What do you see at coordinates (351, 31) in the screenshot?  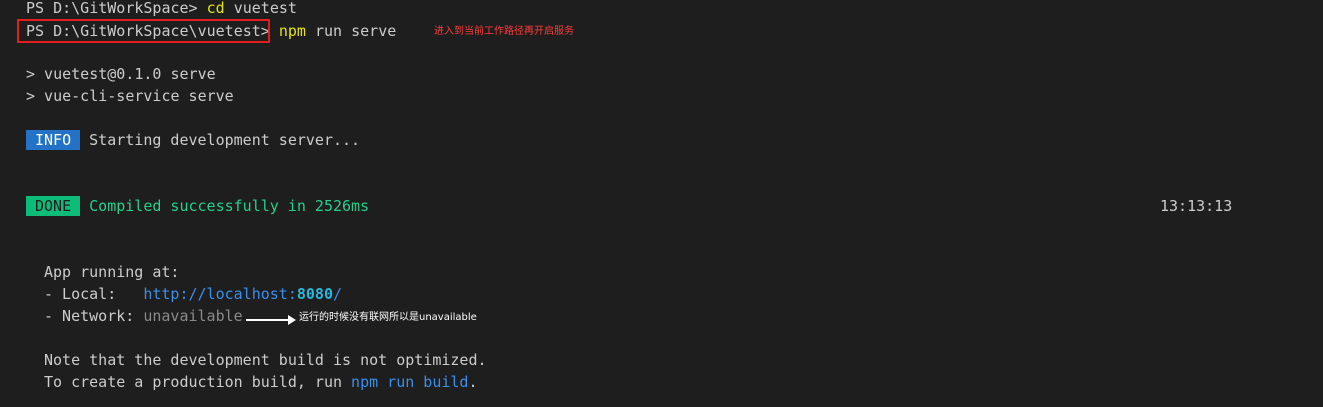 I see `command-arg: run serve` at bounding box center [351, 31].